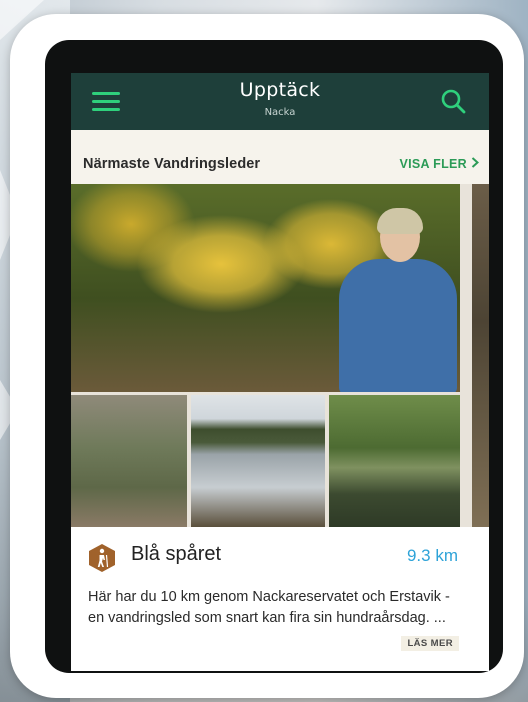  Describe the element at coordinates (394, 461) in the screenshot. I see `lake-shore-photo` at that location.